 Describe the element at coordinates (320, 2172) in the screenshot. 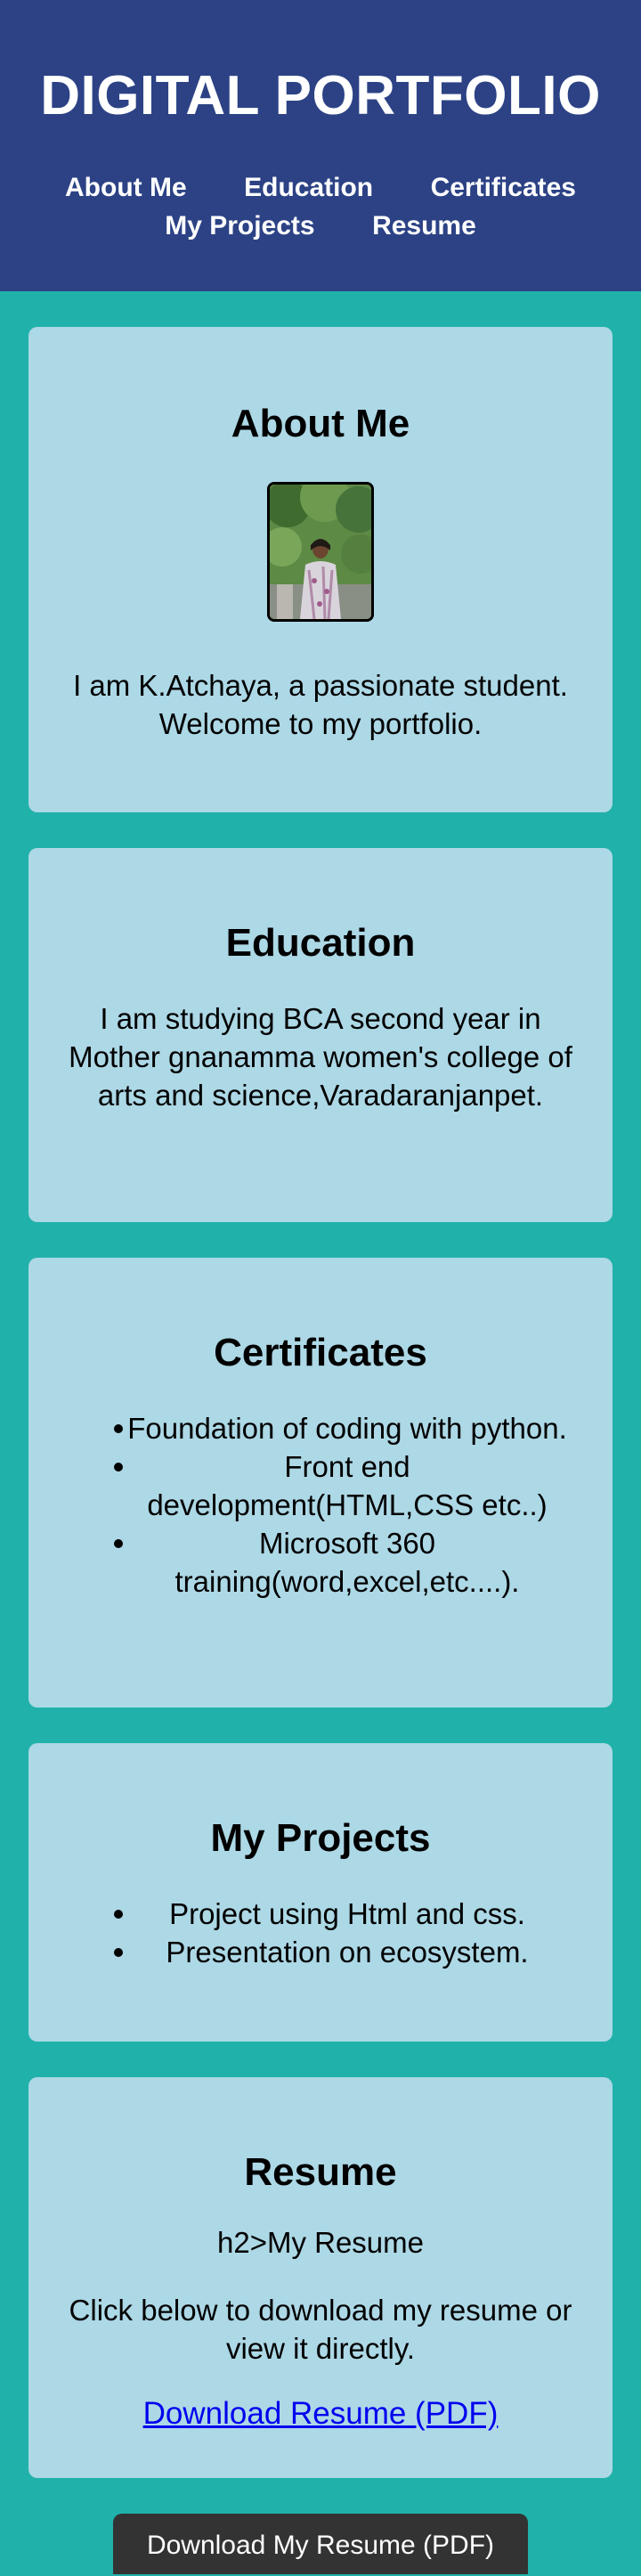

I see `resume-heading: Resume` at that location.